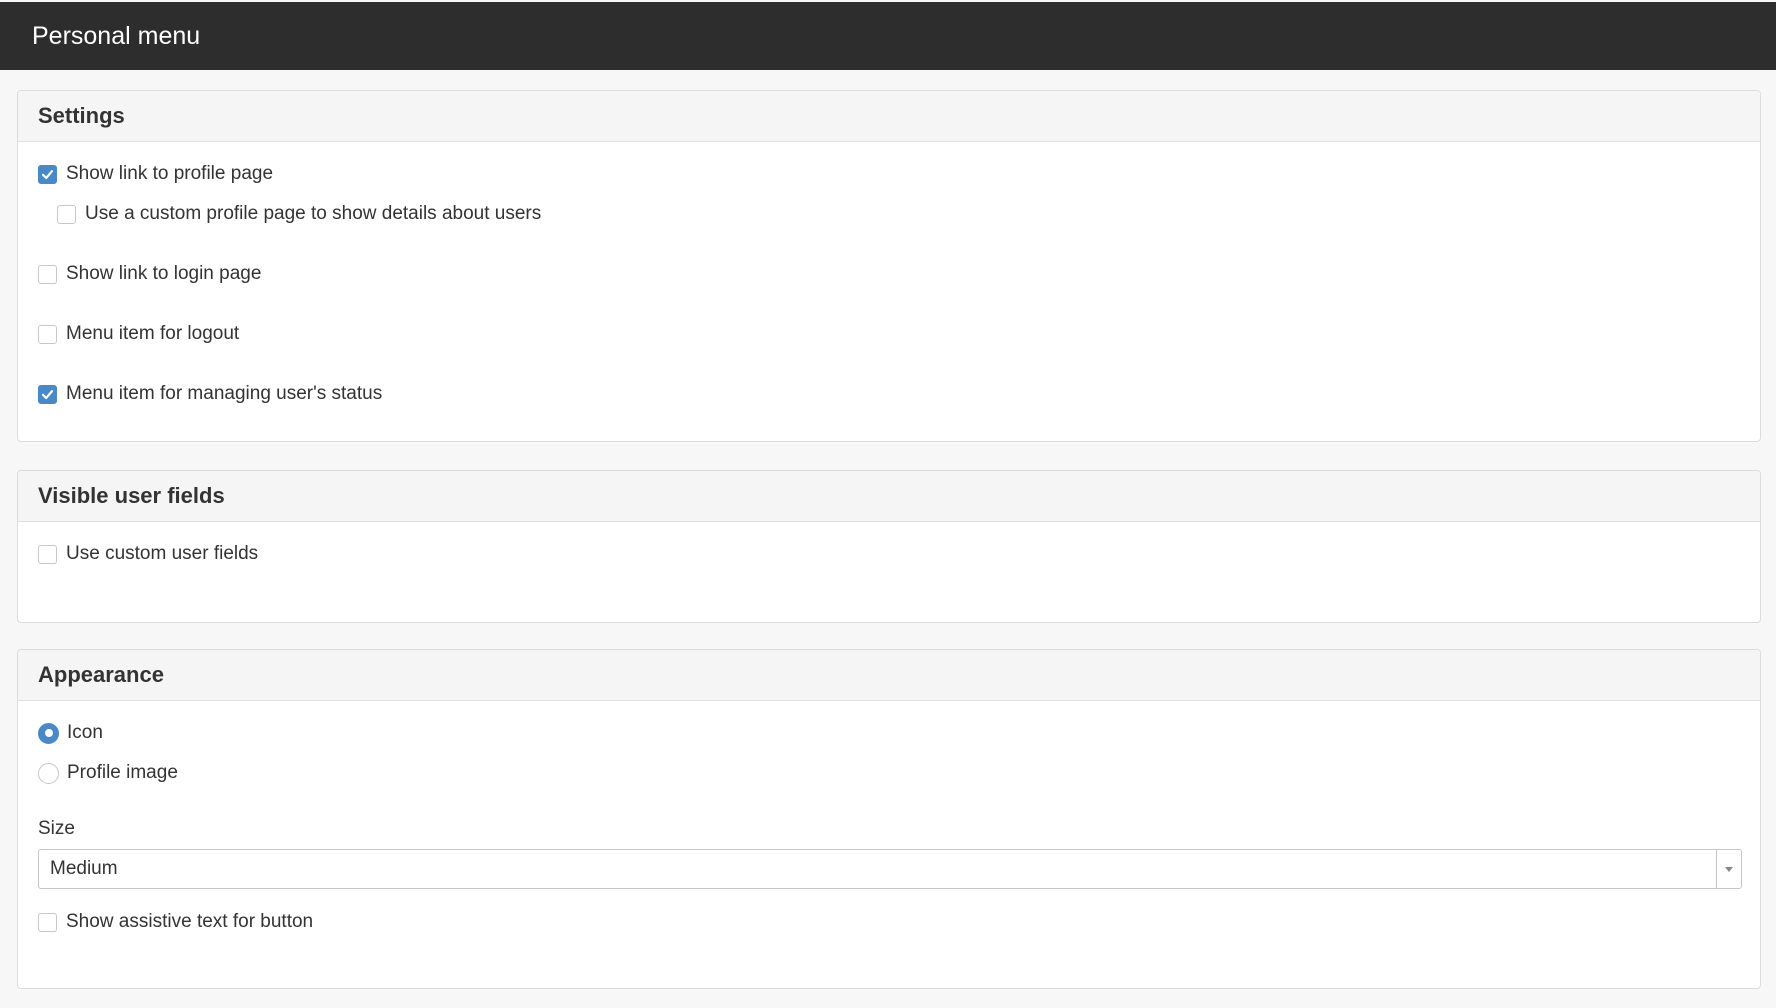 This screenshot has height=1008, width=1776. Describe the element at coordinates (131, 495) in the screenshot. I see `visible-user-fields-heading: Visible user fields` at that location.